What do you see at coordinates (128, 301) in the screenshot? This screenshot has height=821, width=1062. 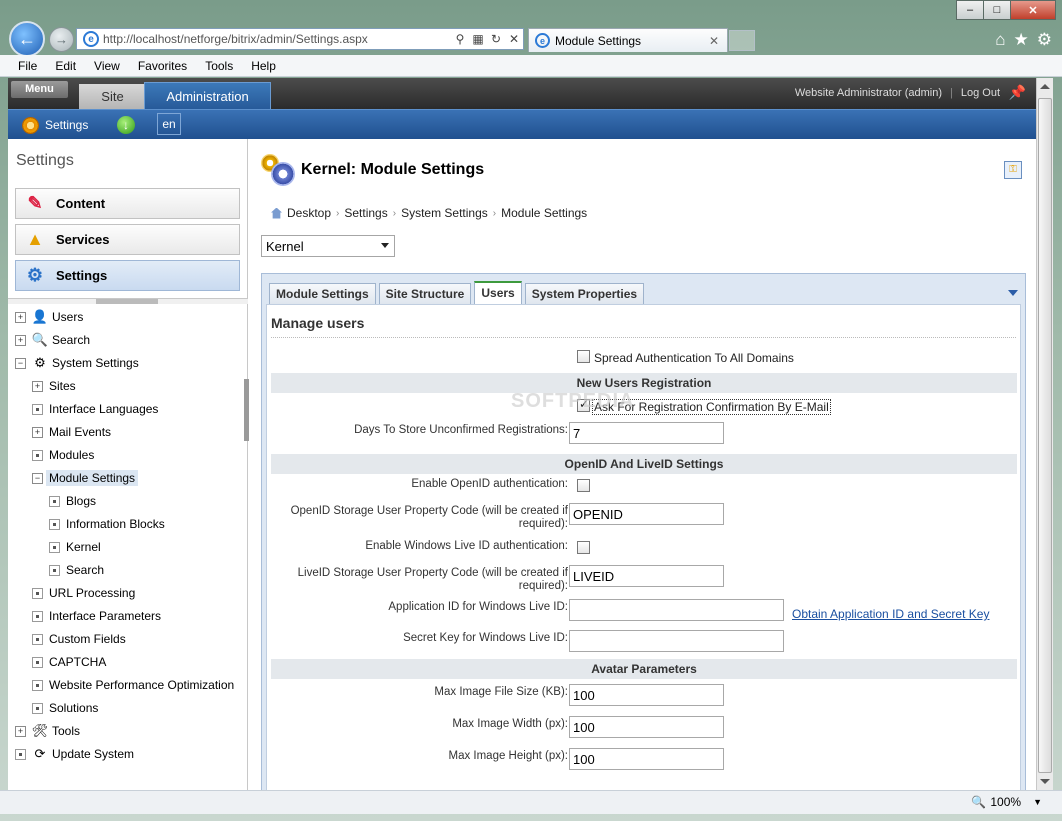 I see `sidebar-splitter` at bounding box center [128, 301].